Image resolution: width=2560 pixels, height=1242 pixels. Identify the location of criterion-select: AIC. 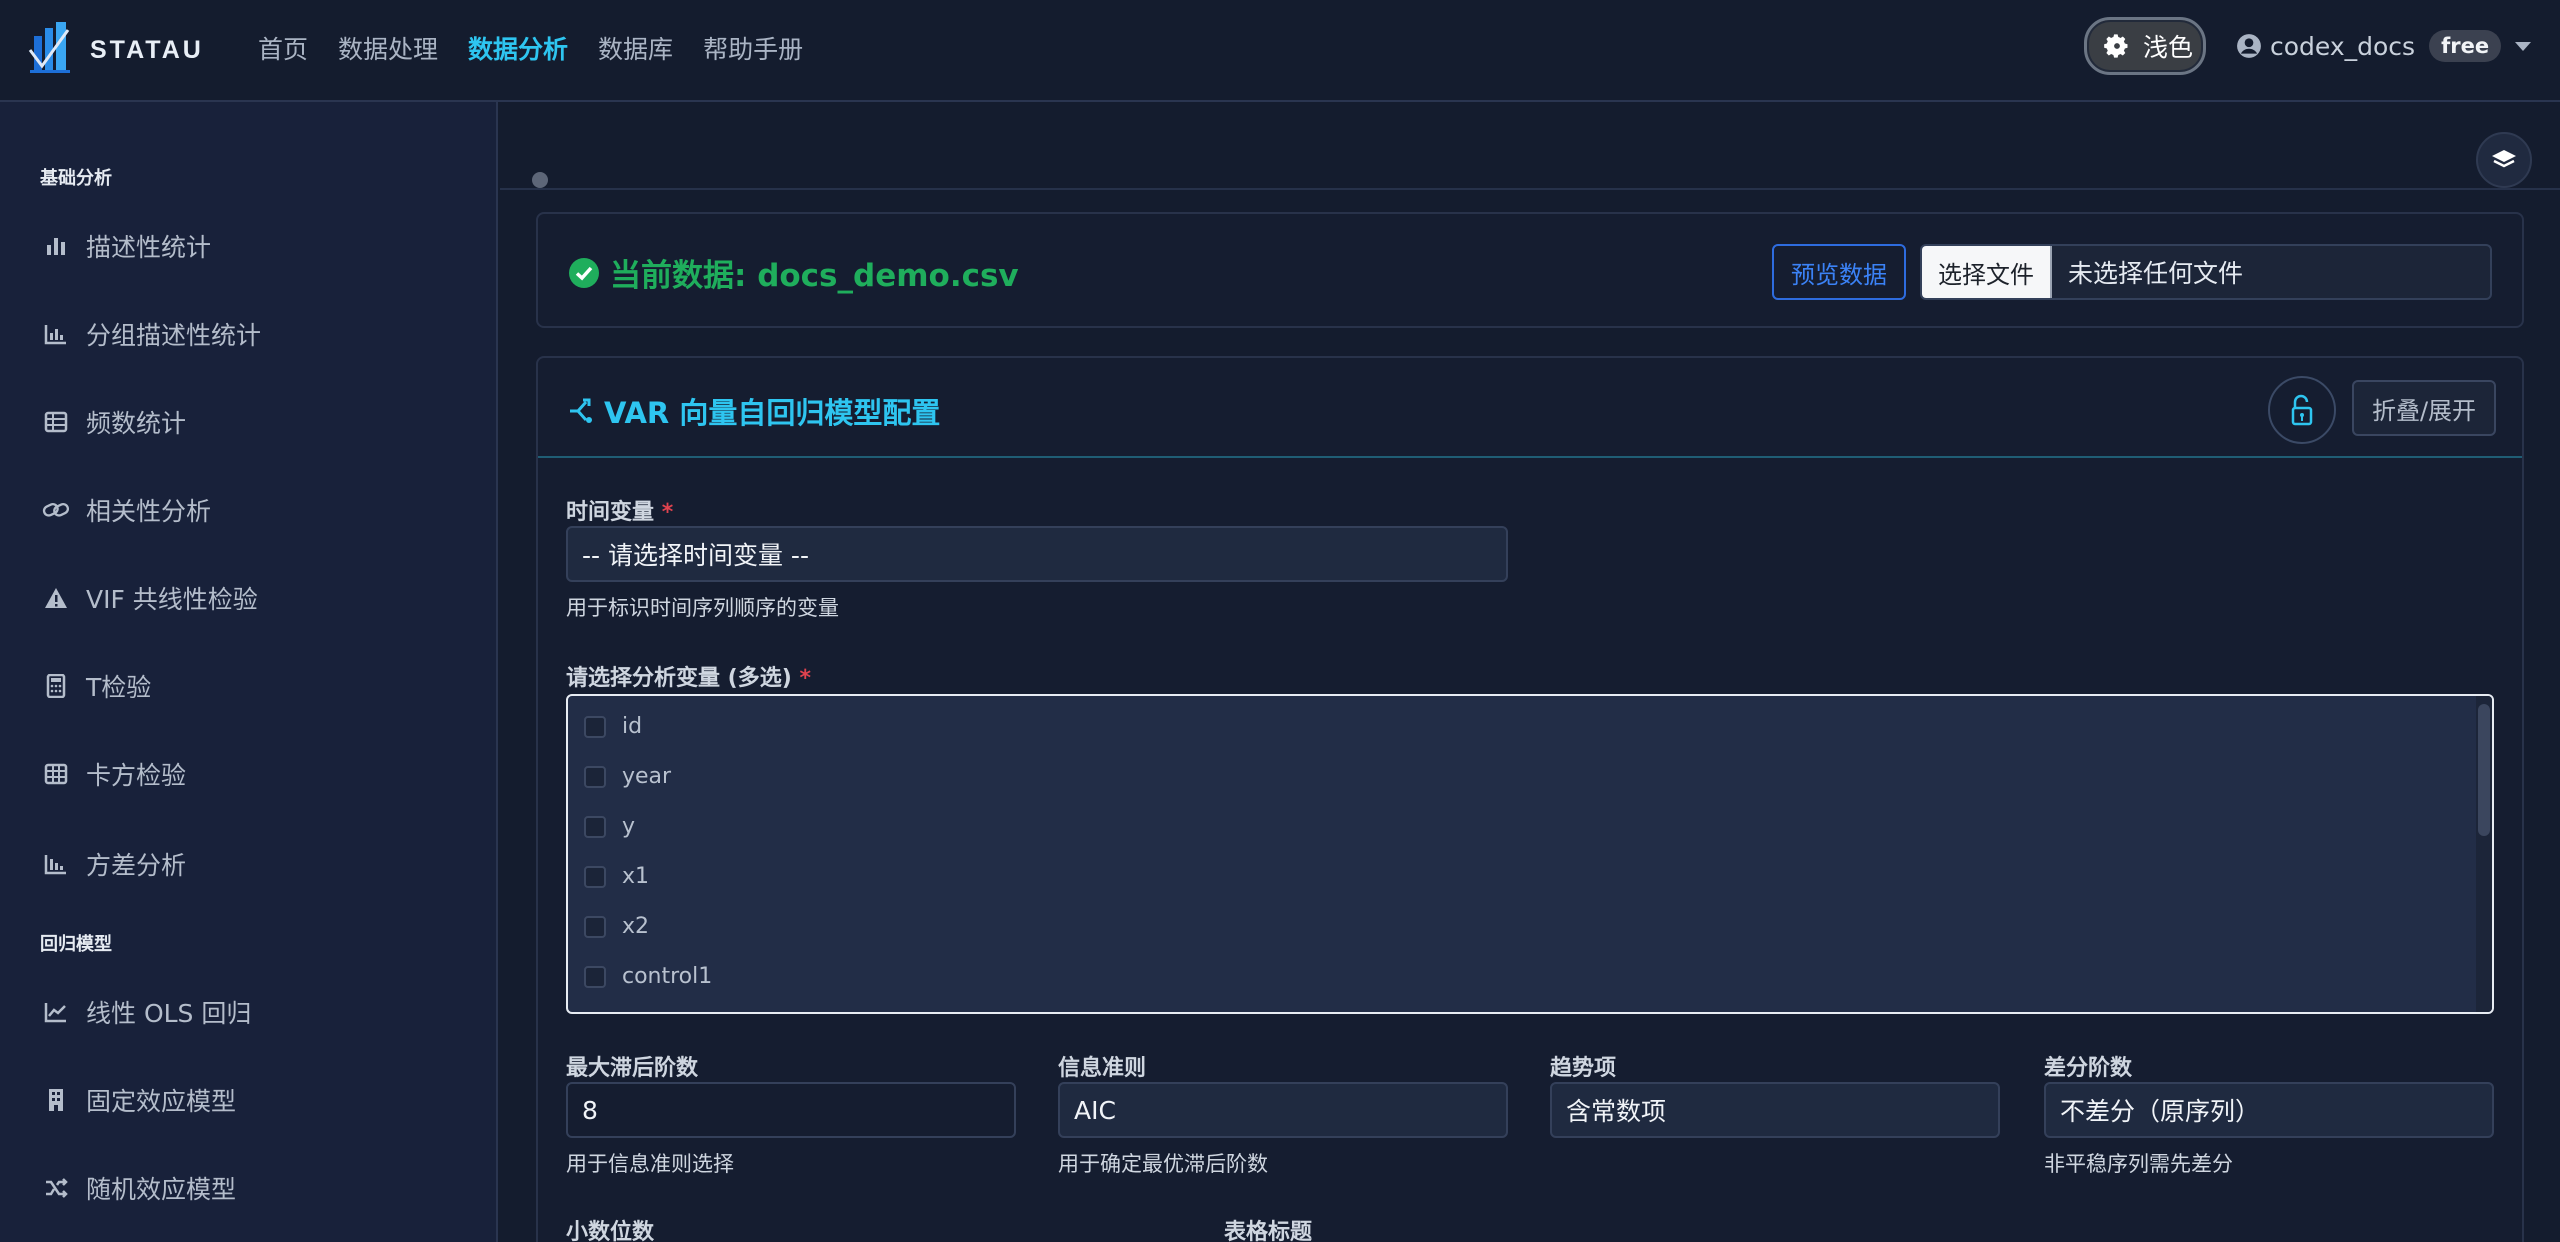
(1283, 1110).